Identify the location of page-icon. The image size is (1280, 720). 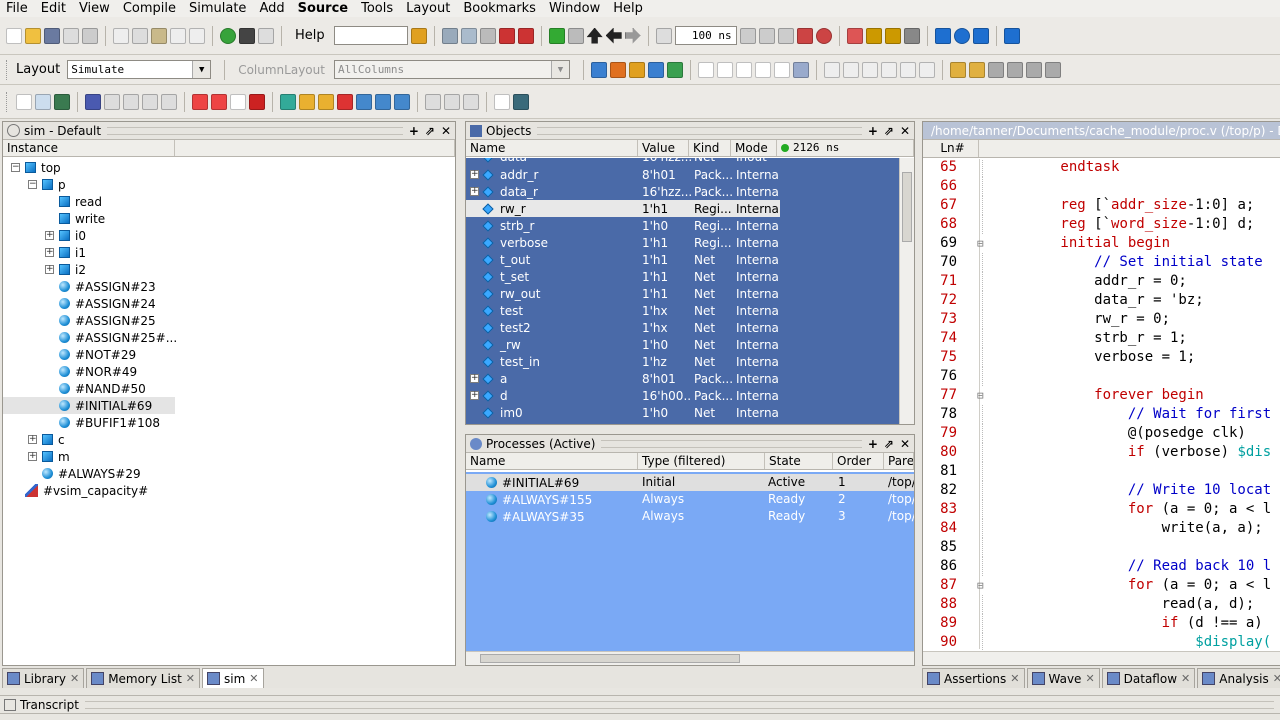
(502, 101).